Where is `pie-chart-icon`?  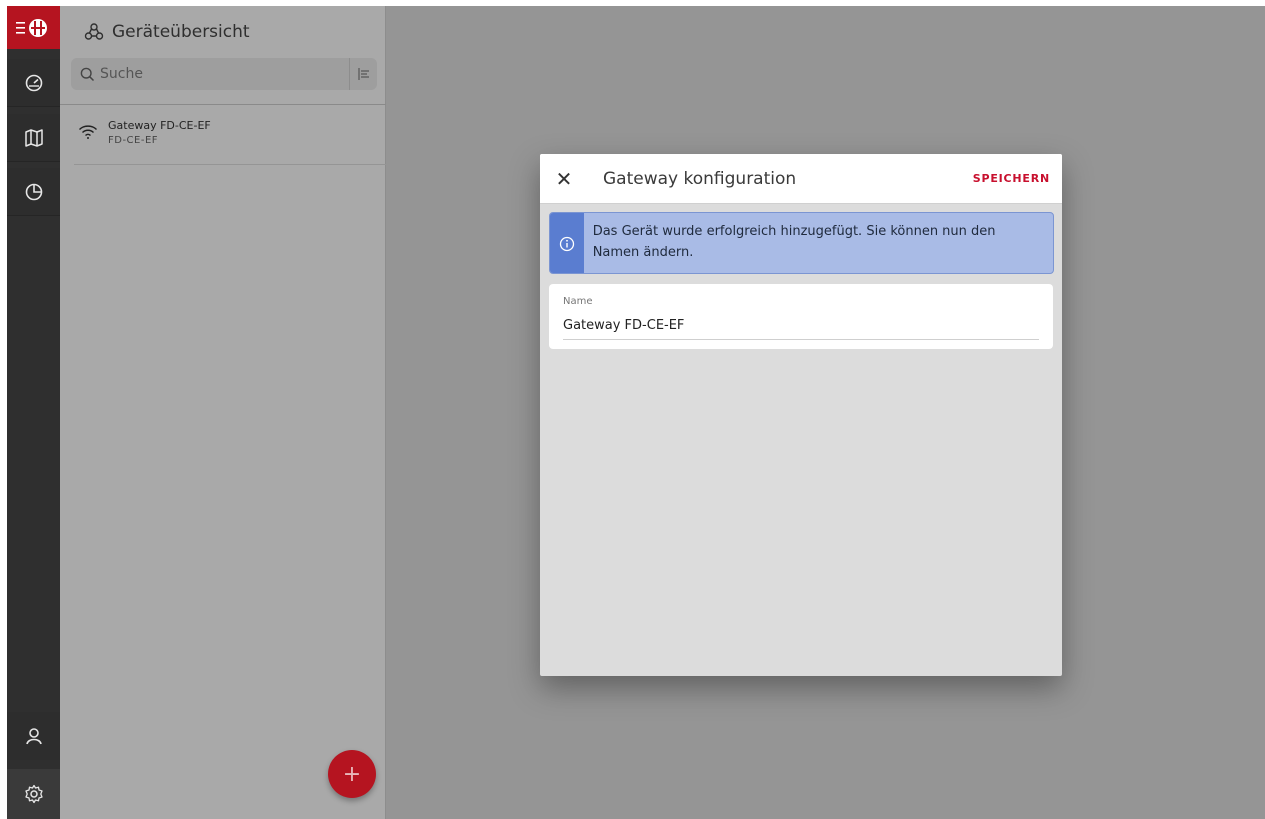 pie-chart-icon is located at coordinates (33, 191).